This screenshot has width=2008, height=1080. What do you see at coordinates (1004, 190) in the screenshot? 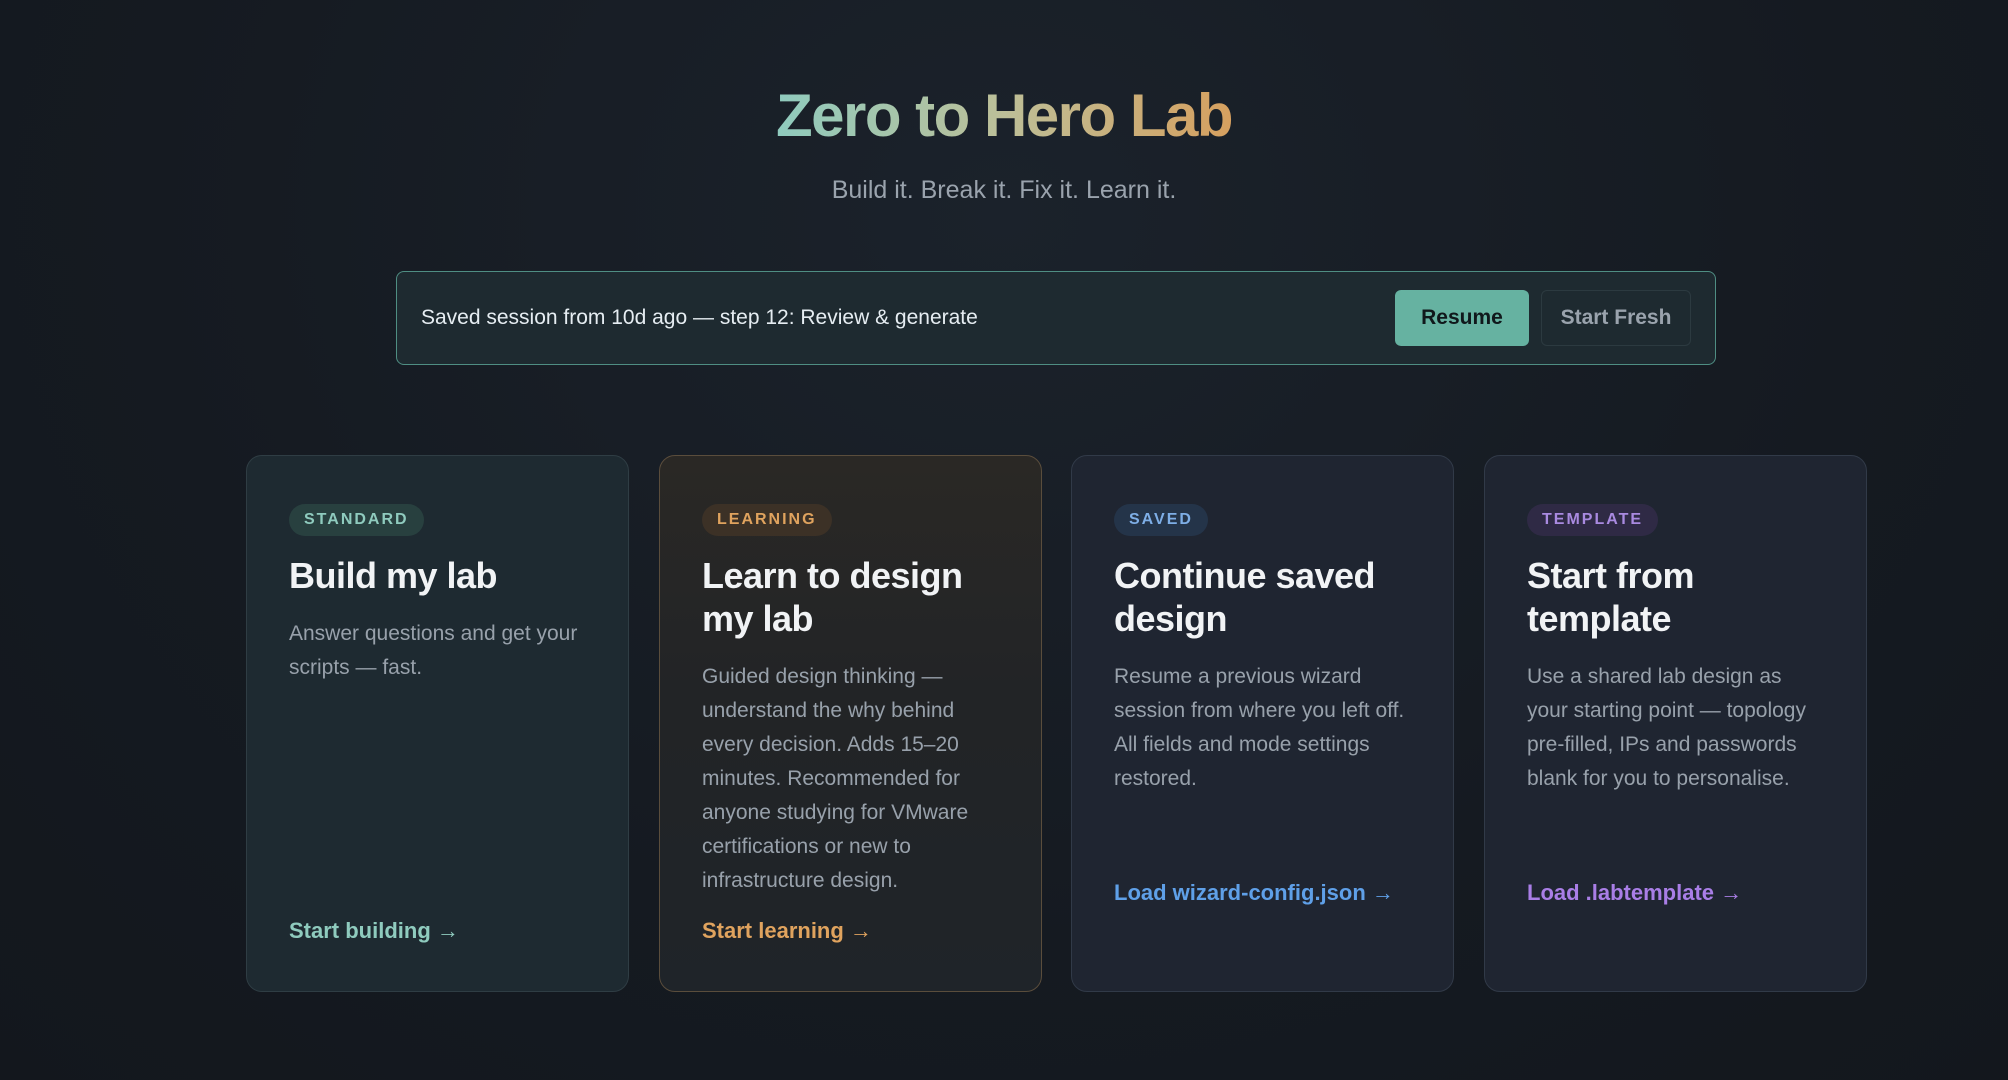
I see `page-subtitle: Build it. Break it. Fix it. Learn it.` at bounding box center [1004, 190].